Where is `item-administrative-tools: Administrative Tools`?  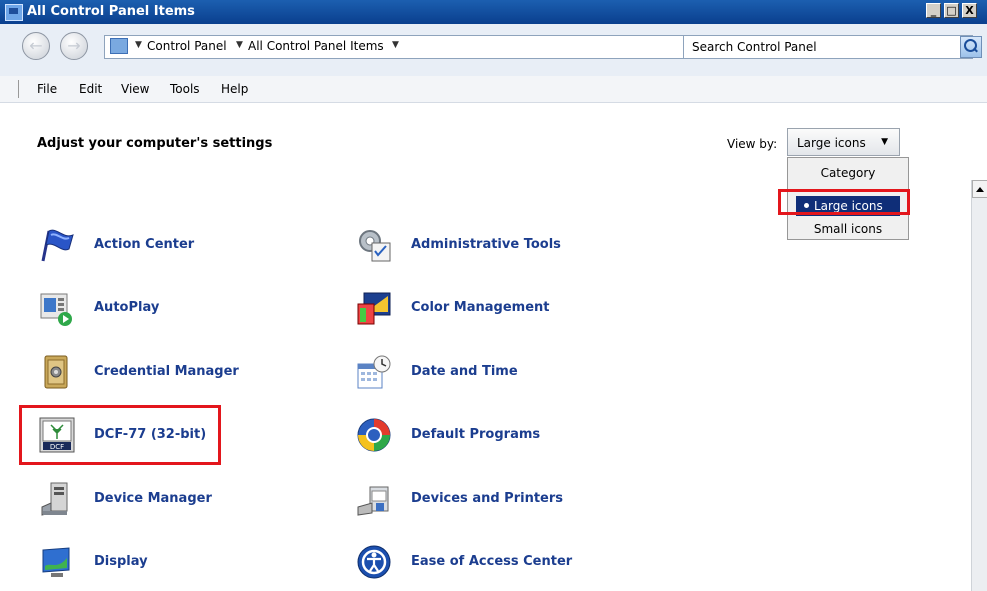 item-administrative-tools: Administrative Tools is located at coordinates (516, 247).